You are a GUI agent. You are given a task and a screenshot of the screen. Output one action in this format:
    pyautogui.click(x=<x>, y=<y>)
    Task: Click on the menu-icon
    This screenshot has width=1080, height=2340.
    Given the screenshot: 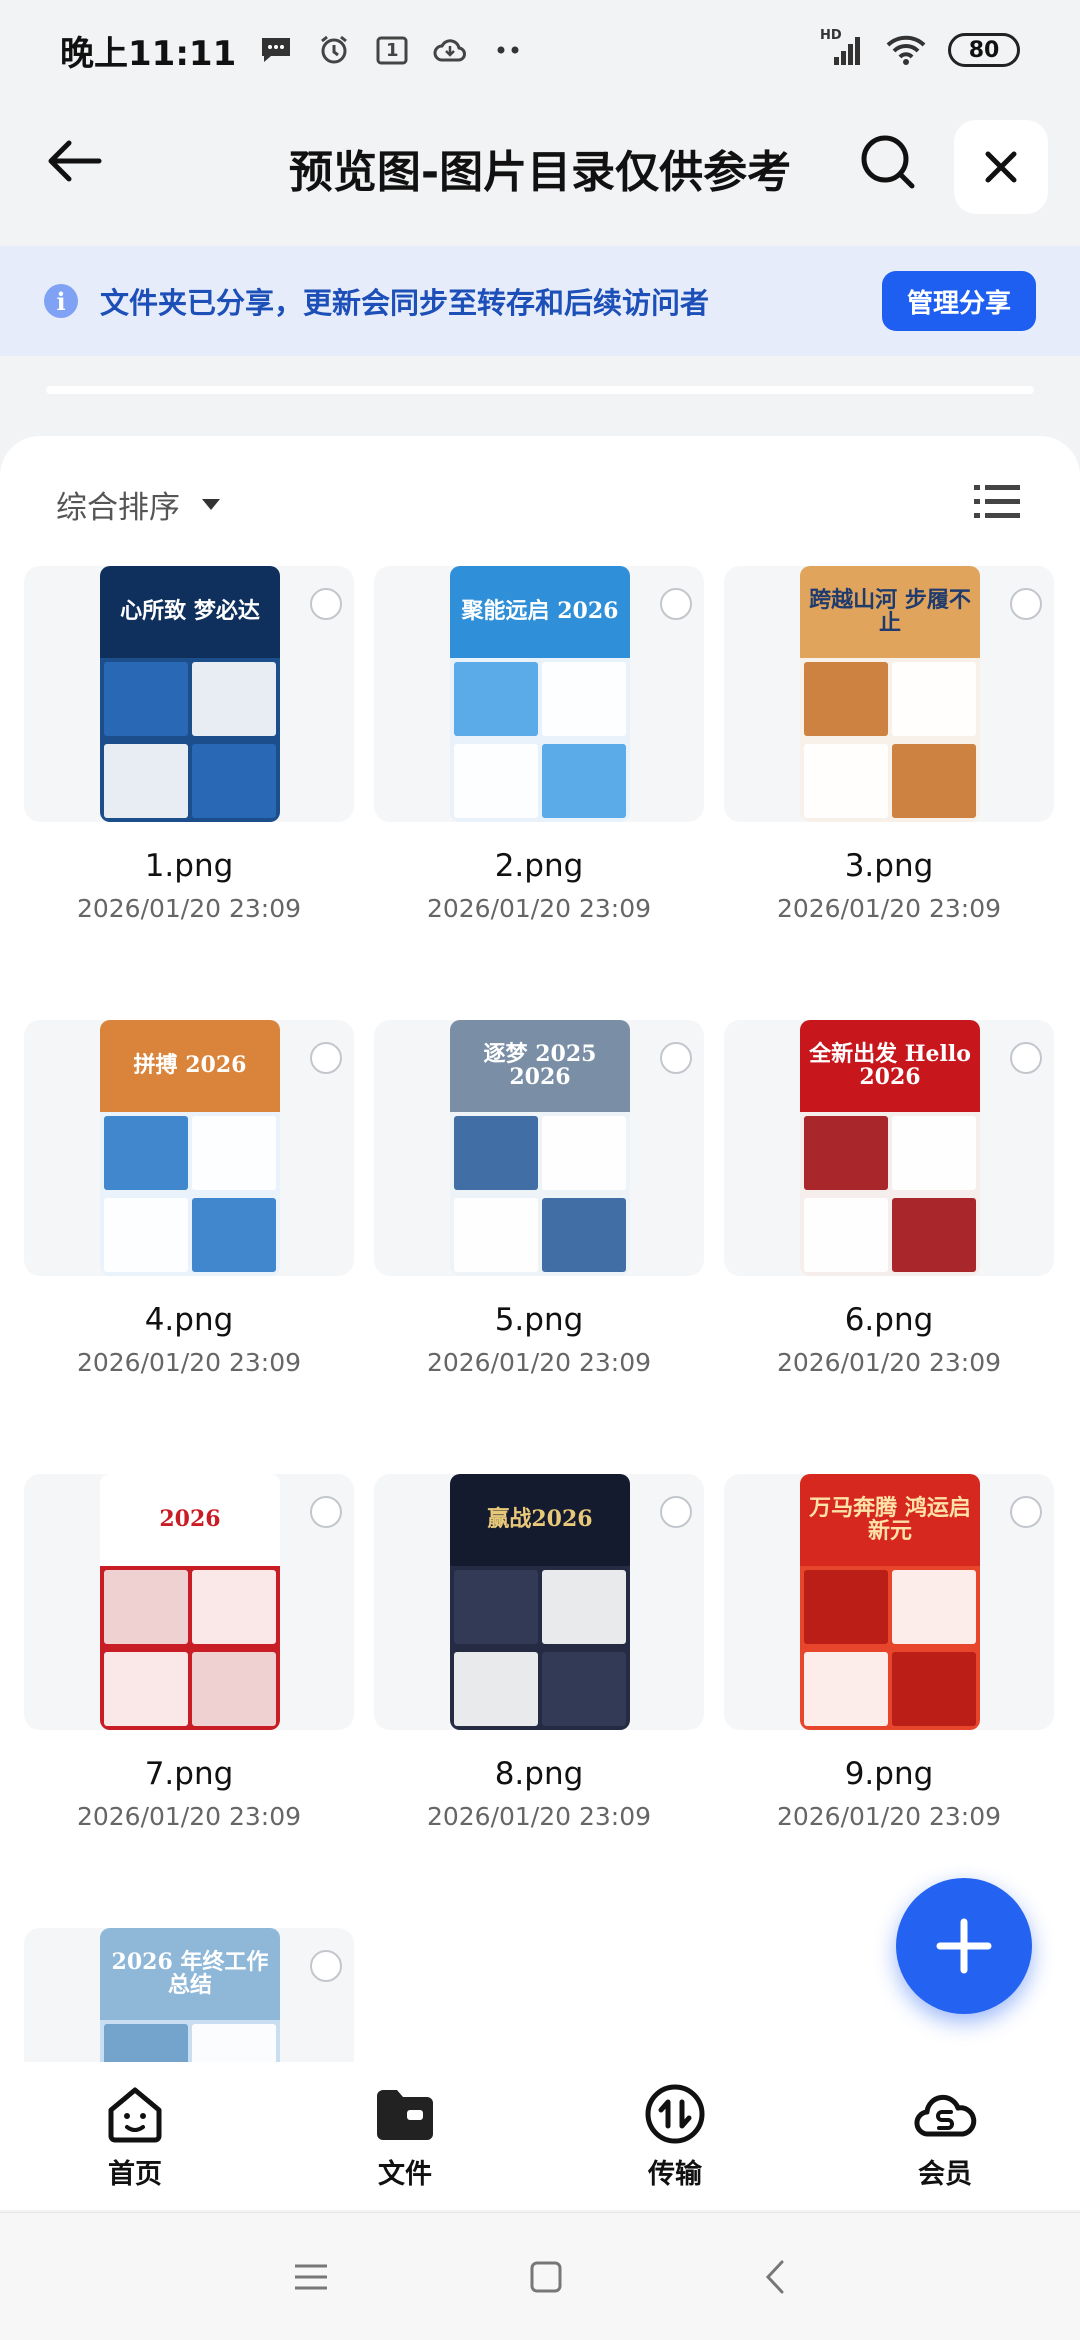 What is the action you would take?
    pyautogui.click(x=311, y=2277)
    